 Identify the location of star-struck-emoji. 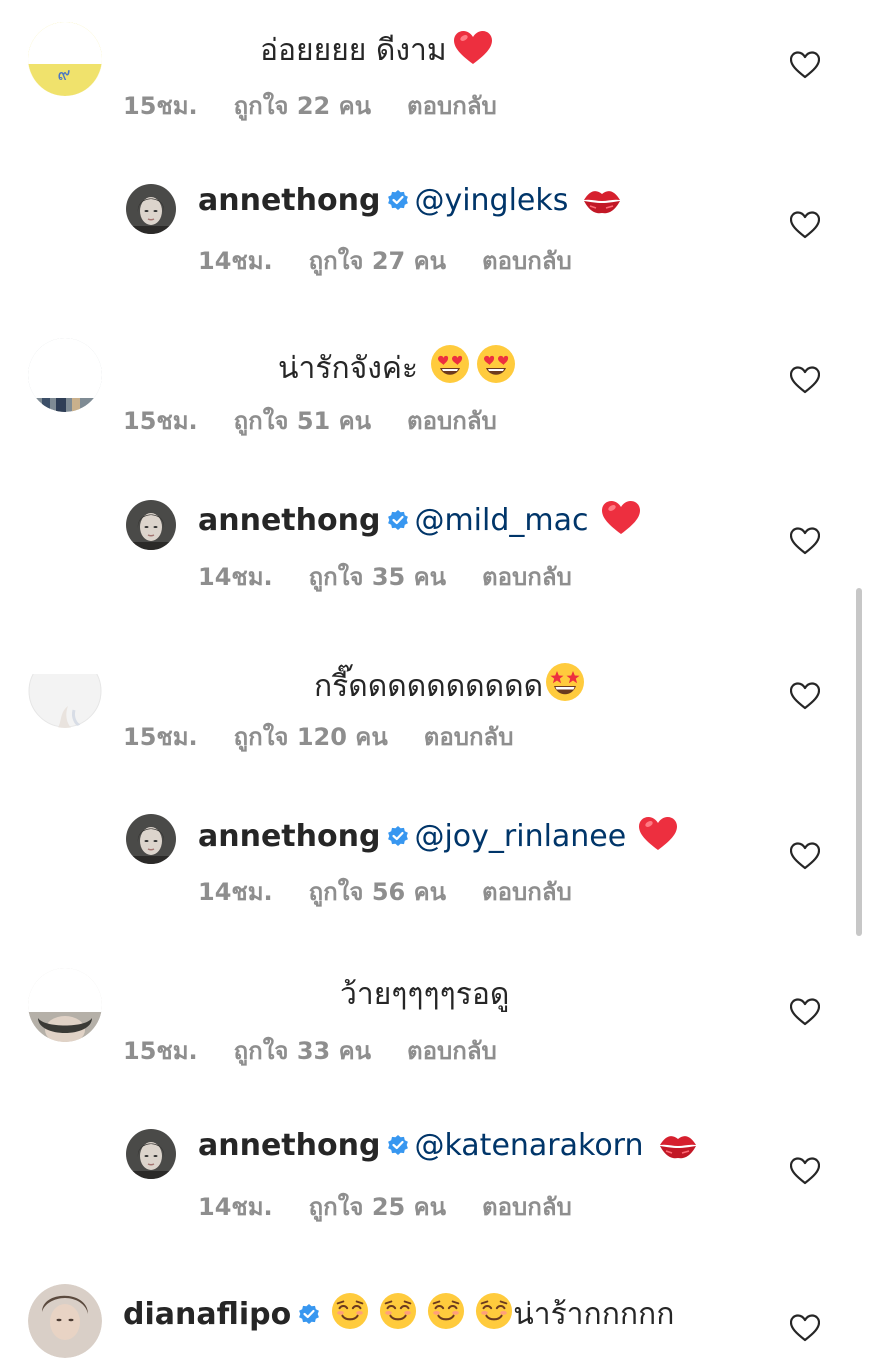
(565, 682).